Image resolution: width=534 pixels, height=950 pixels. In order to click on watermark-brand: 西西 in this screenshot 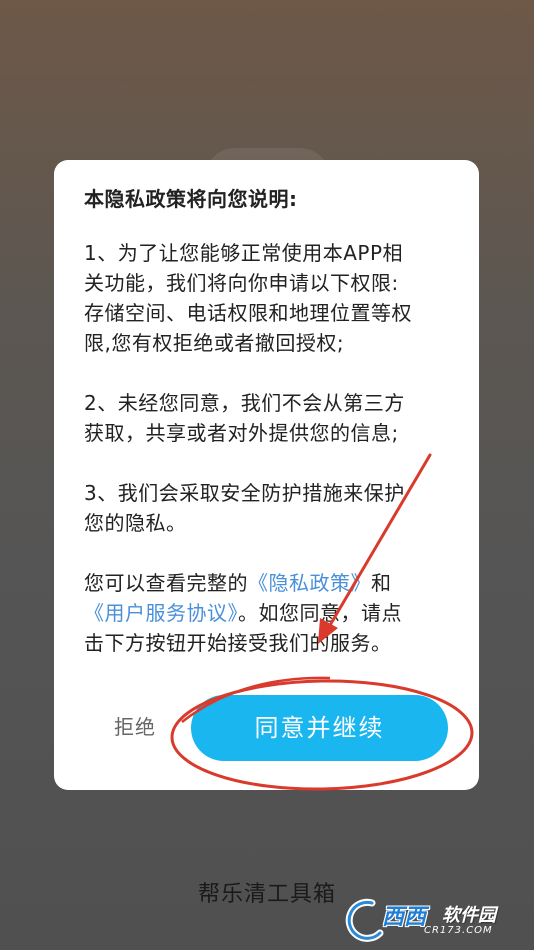, I will do `click(404, 917)`.